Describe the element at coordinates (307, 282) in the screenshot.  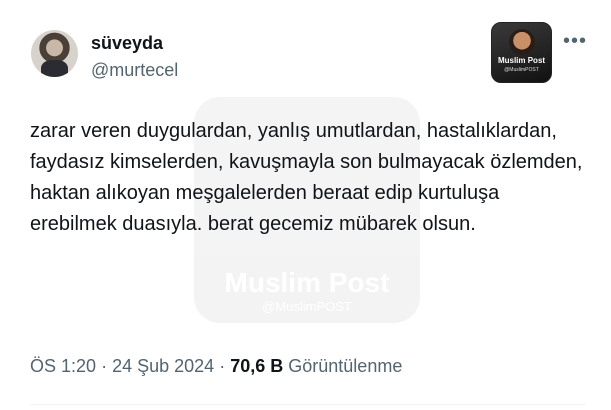
I see `watermark-title: Muslim Post` at that location.